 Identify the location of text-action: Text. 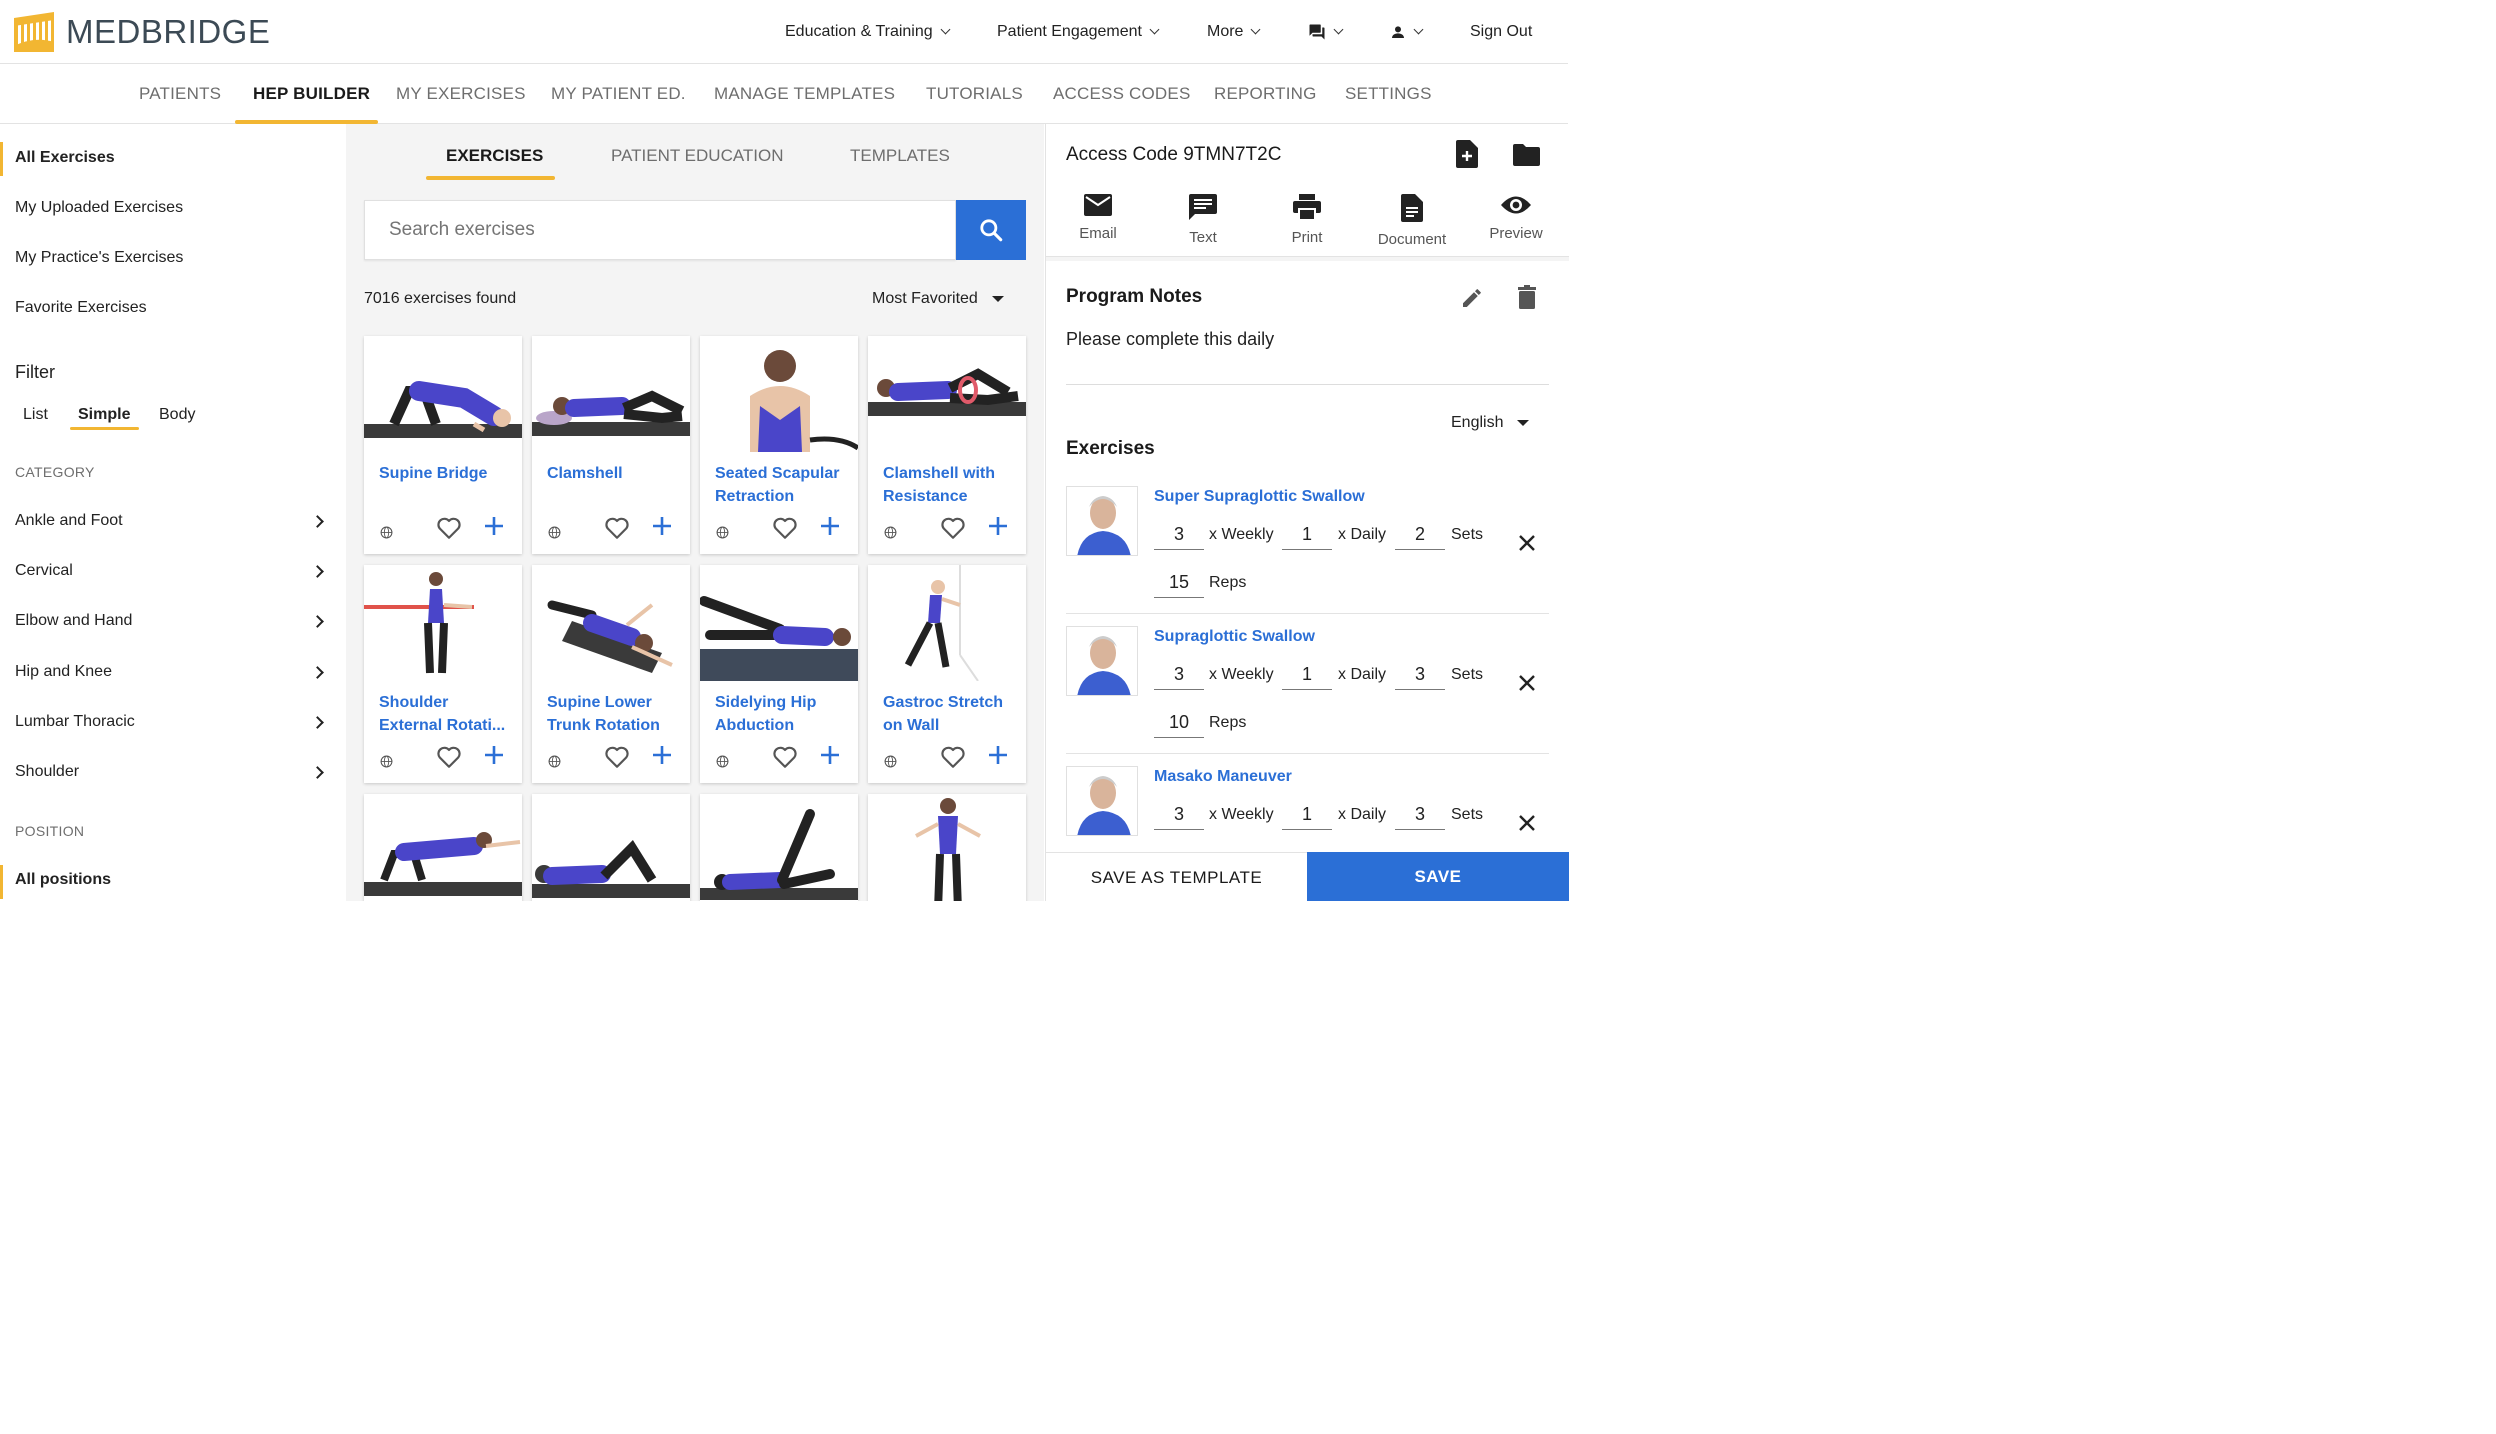
(1203, 220).